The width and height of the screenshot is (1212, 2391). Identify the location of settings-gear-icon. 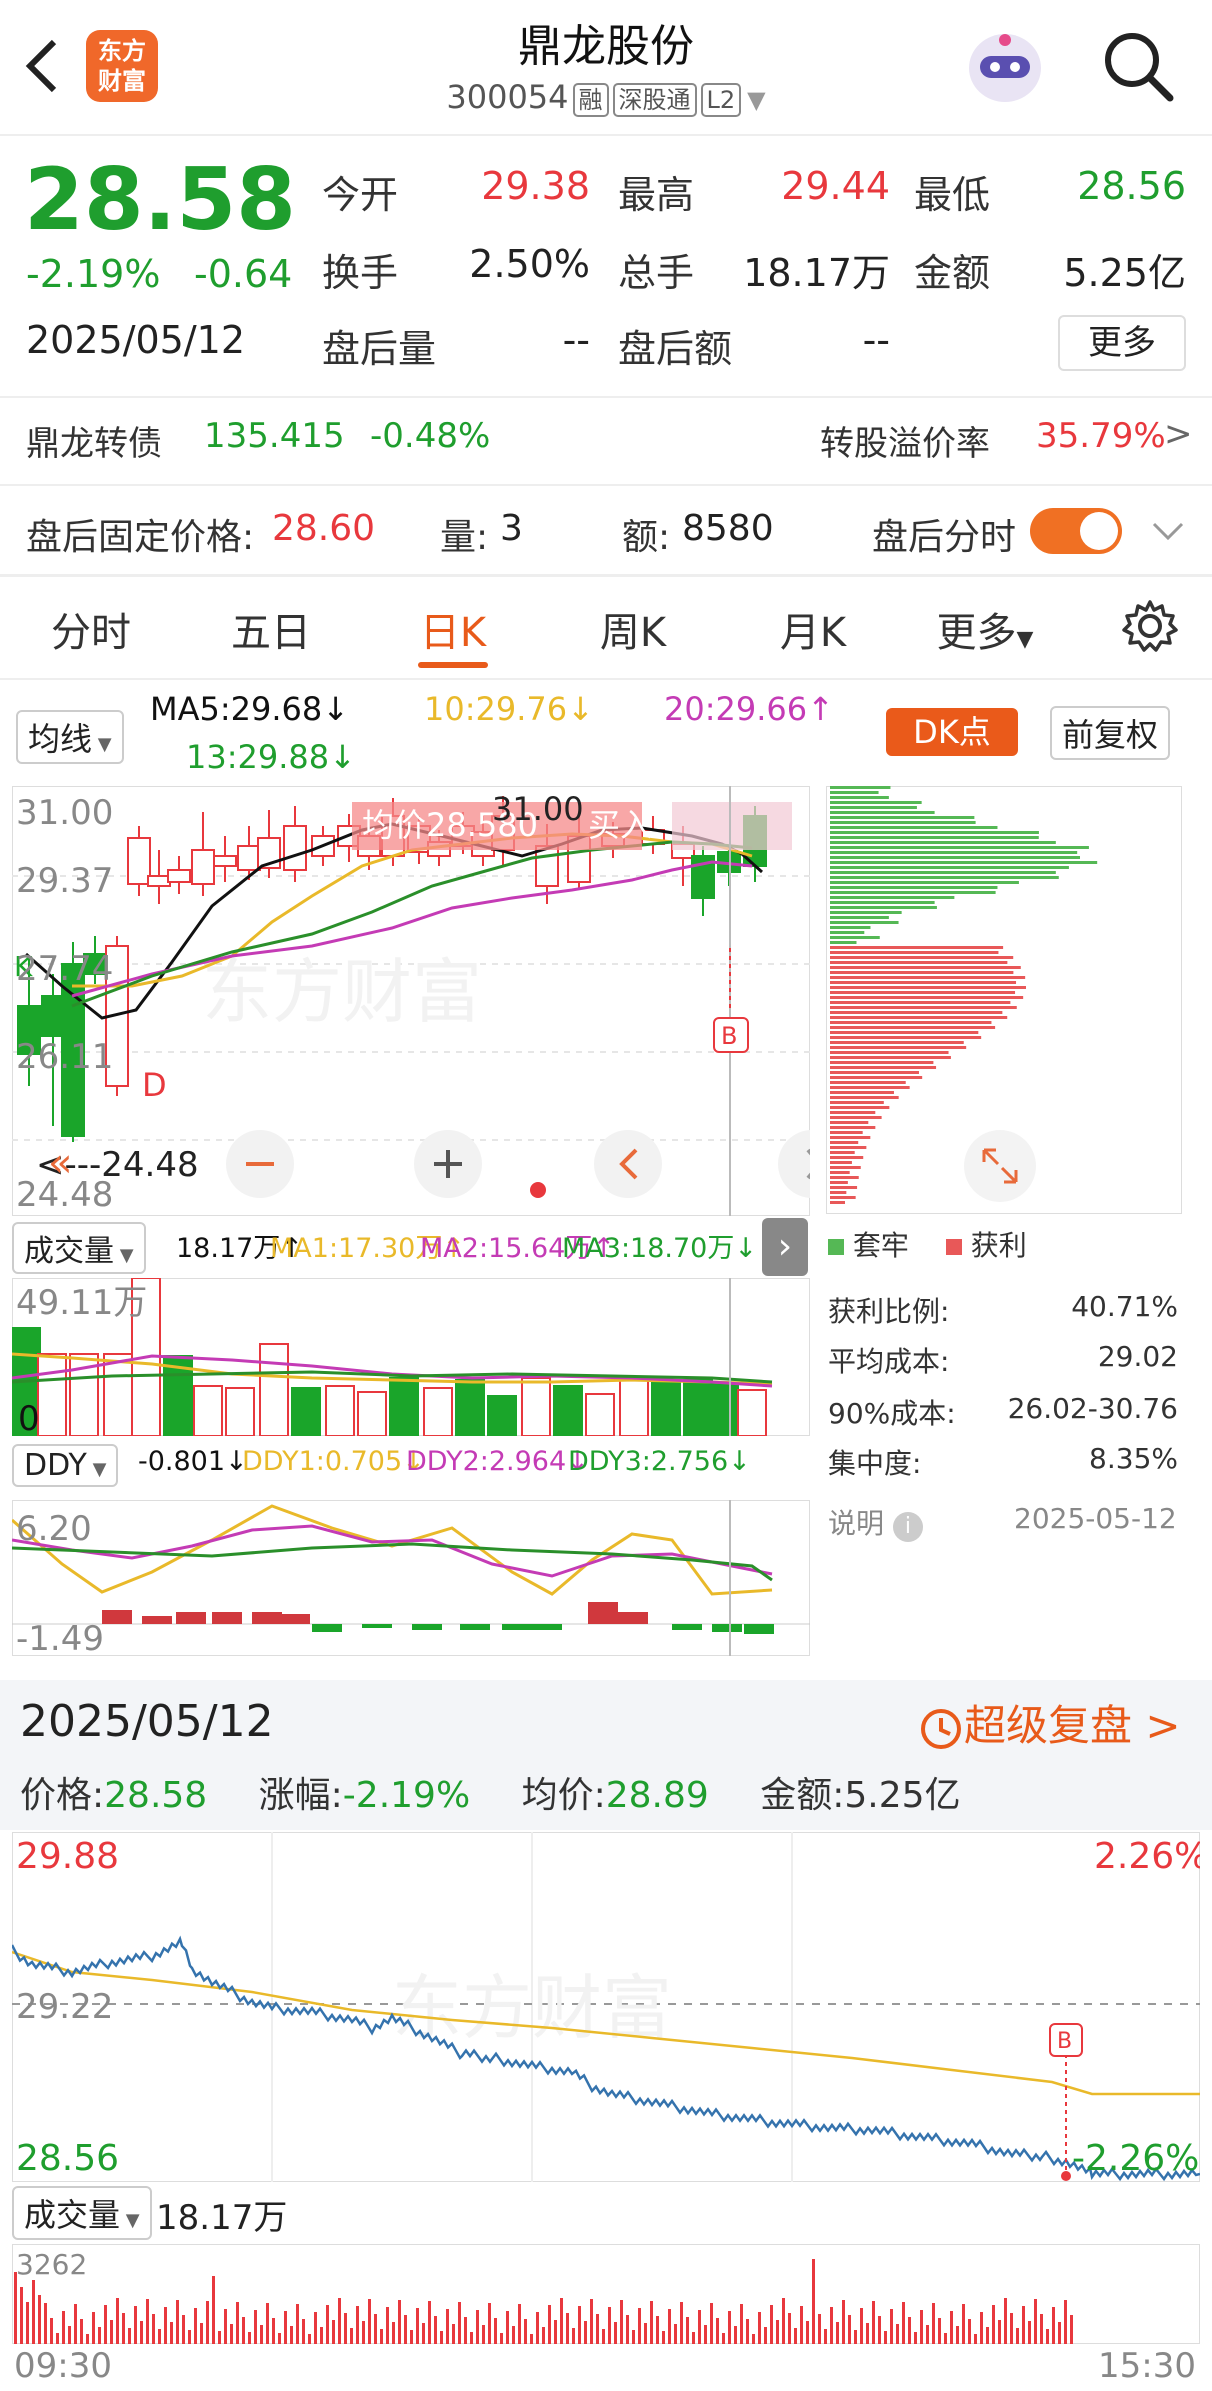
(1150, 626).